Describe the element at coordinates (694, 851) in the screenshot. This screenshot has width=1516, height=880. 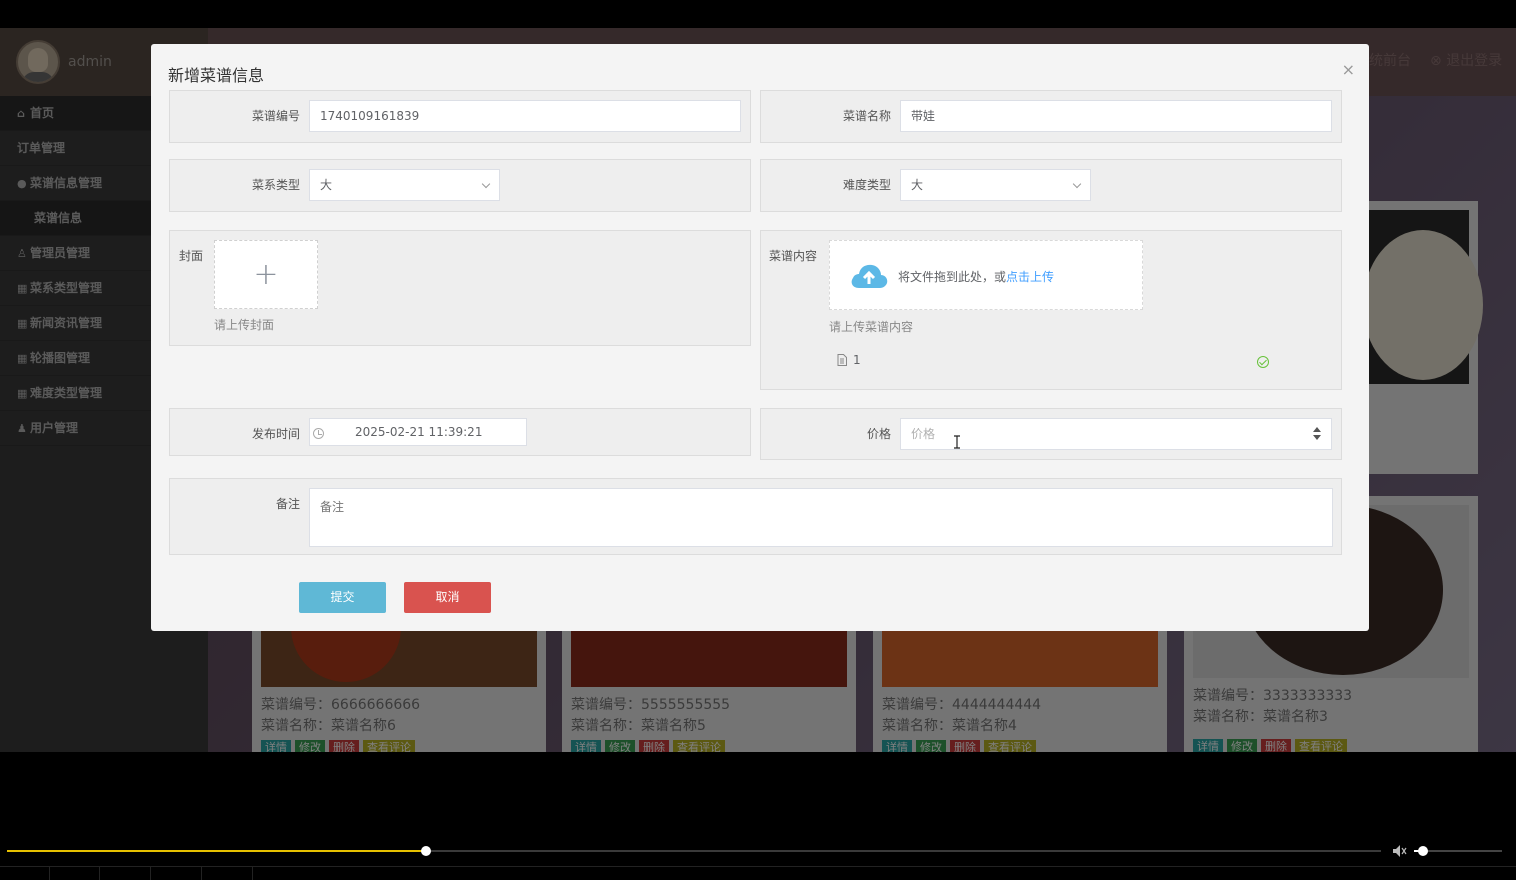
I see `seek-bar` at that location.